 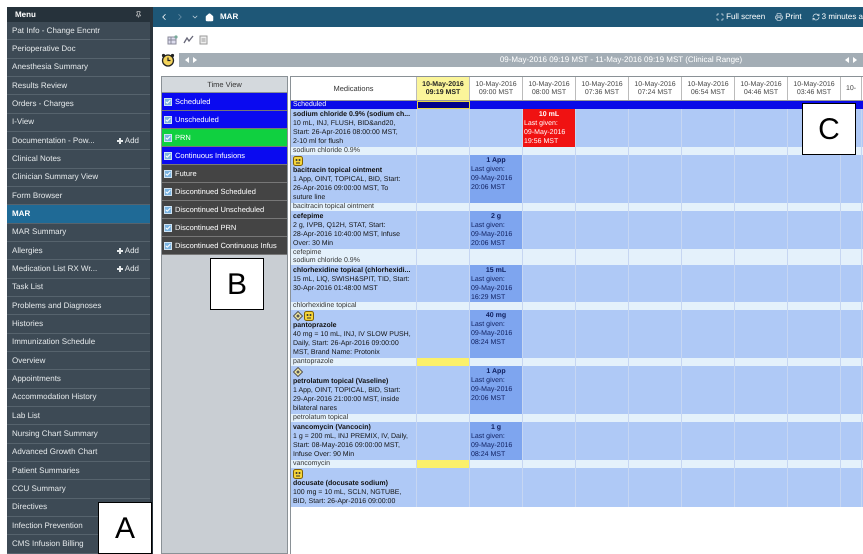 I want to click on menu-item: Task List, so click(x=28, y=287).